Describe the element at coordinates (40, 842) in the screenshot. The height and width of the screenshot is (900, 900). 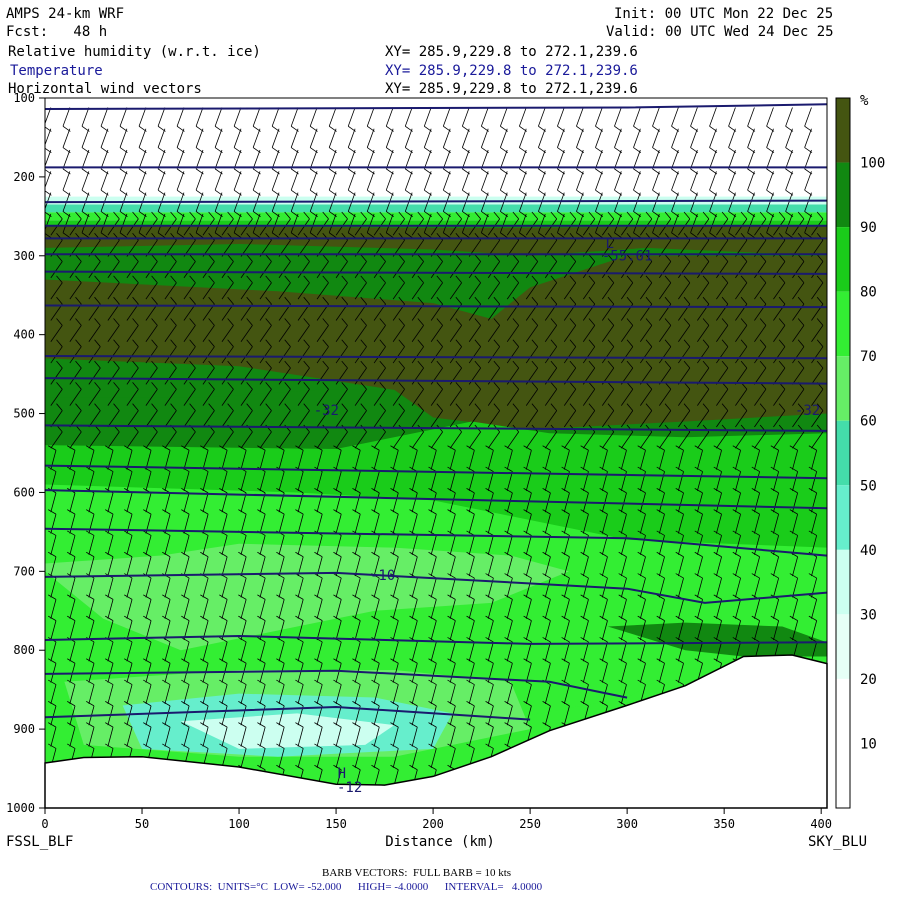
I see `left-endpoint-label: FSSL_BLF` at that location.